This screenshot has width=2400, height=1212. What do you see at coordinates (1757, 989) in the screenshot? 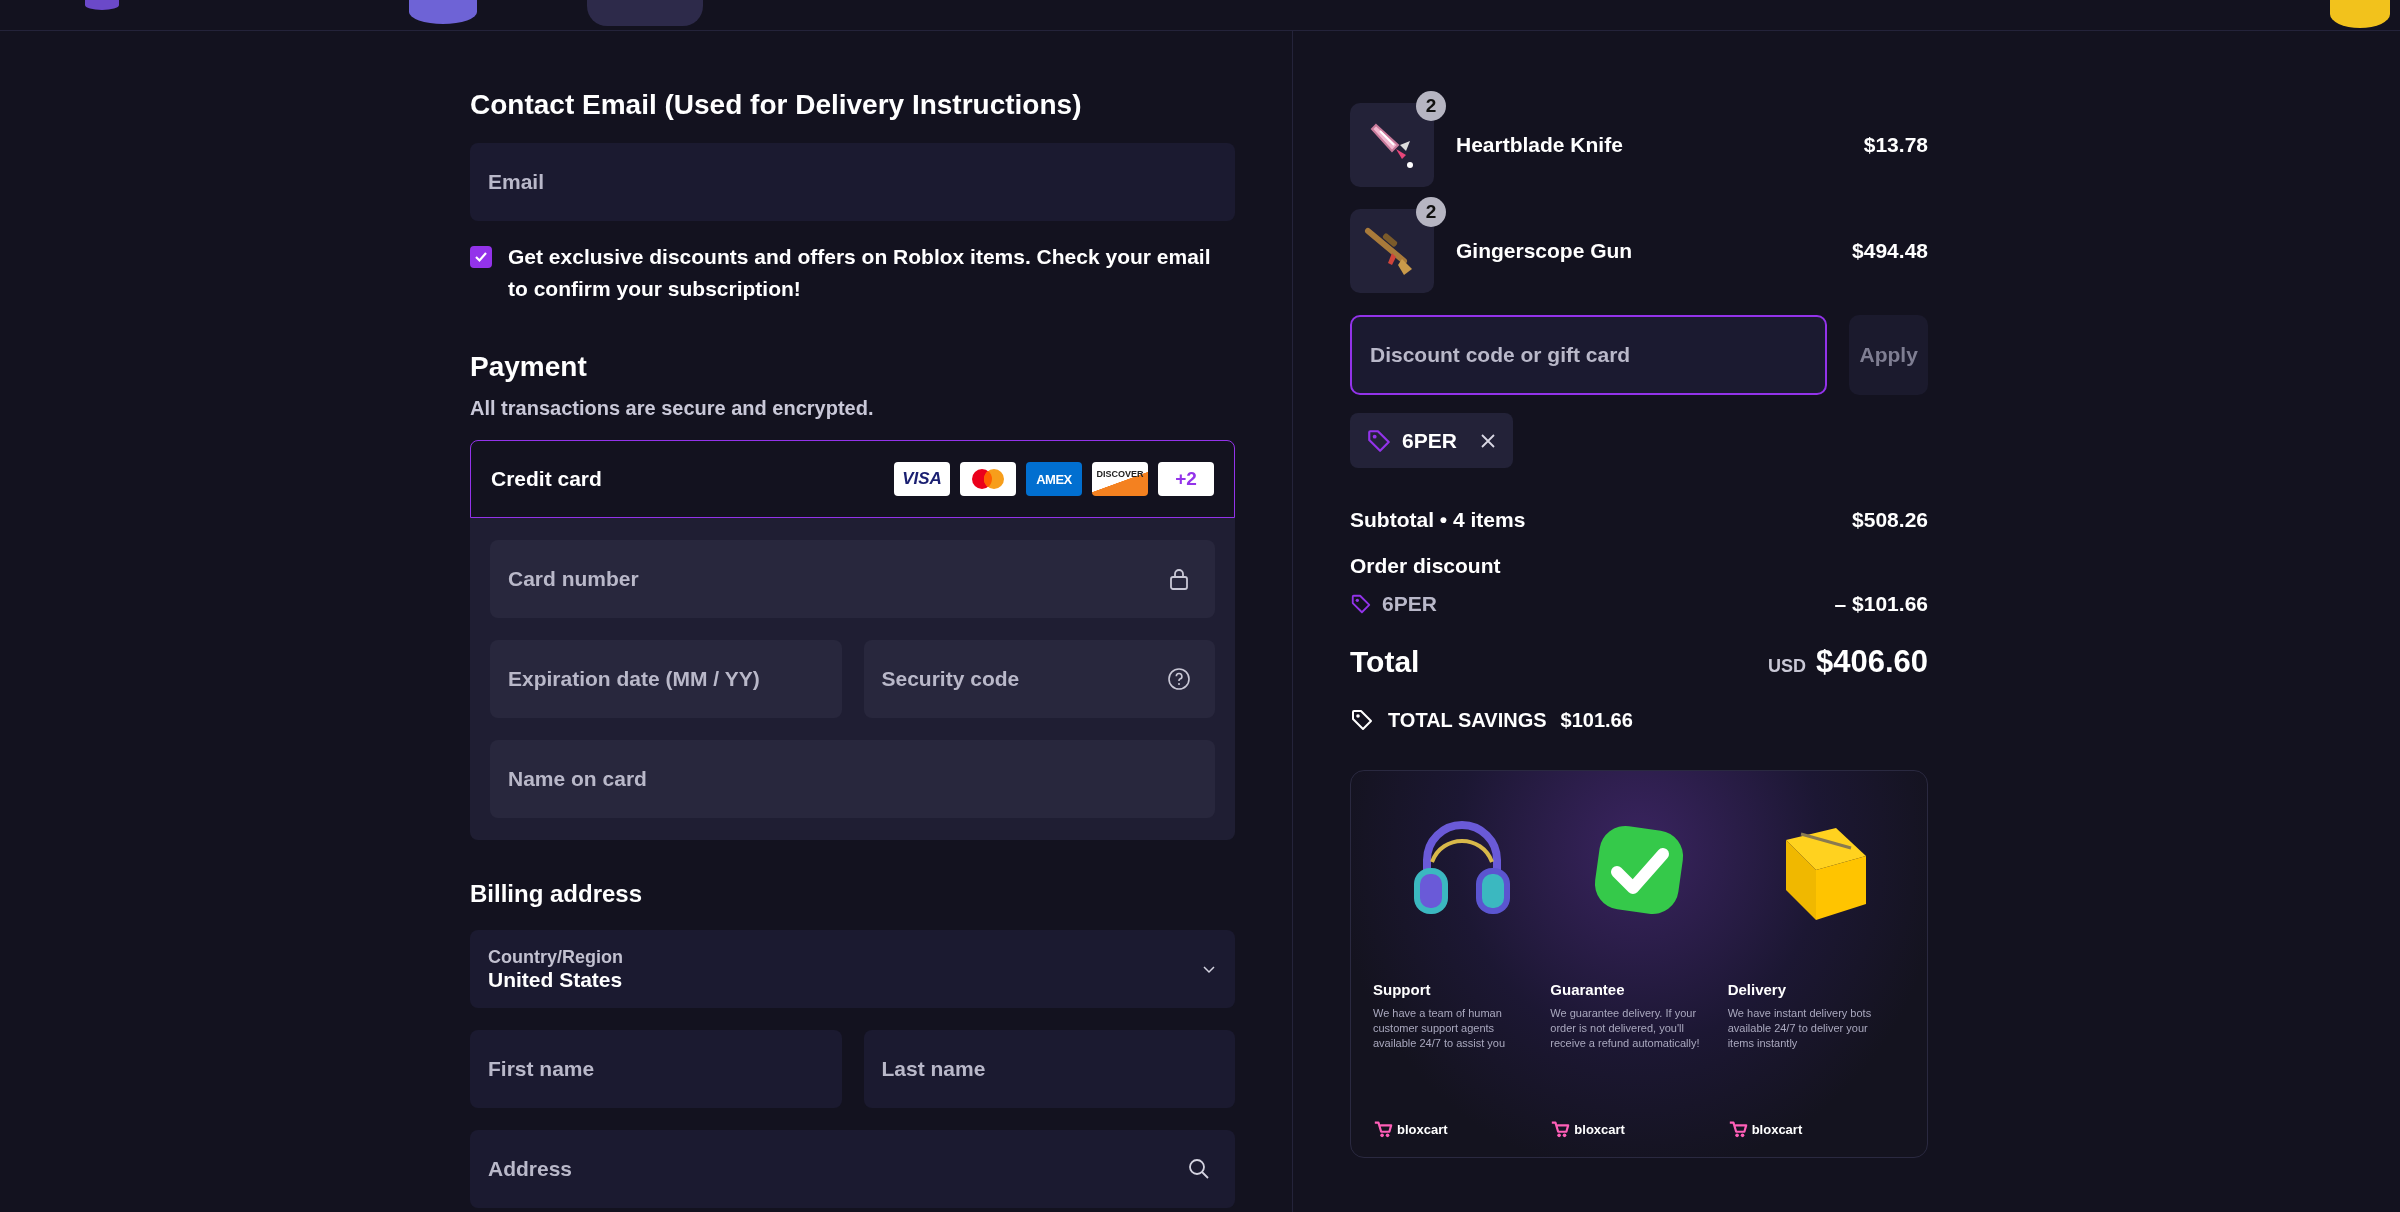
I see `feature-title: Delivery` at bounding box center [1757, 989].